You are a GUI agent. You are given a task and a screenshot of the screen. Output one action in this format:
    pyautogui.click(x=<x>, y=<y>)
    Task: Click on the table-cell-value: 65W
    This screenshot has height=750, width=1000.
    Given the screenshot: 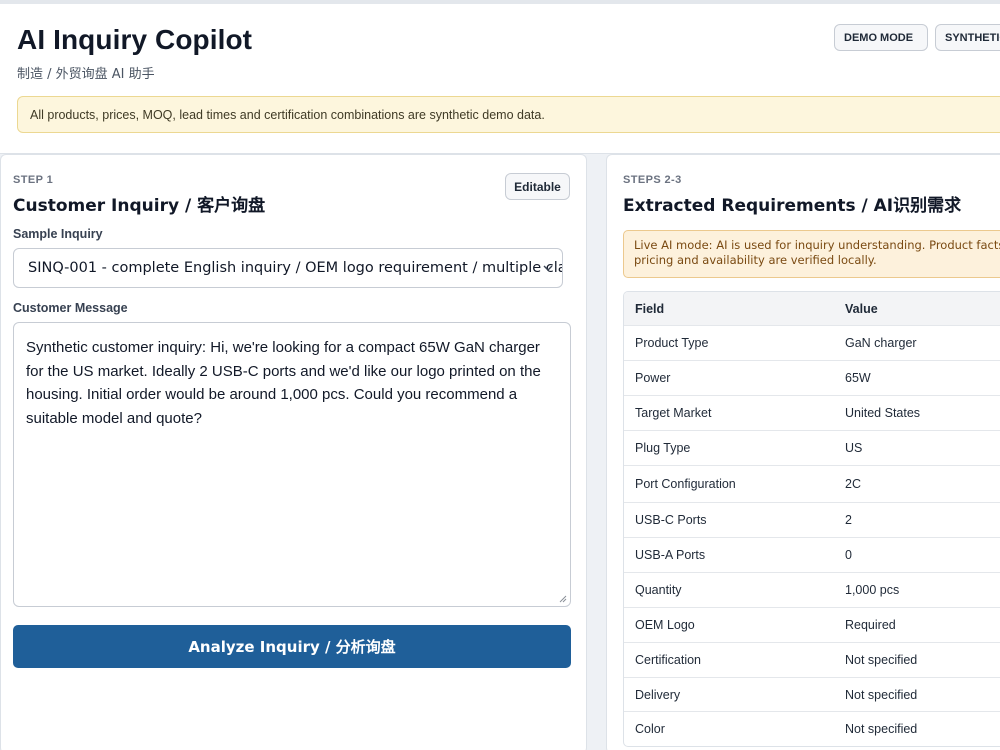 What is the action you would take?
    pyautogui.click(x=858, y=378)
    